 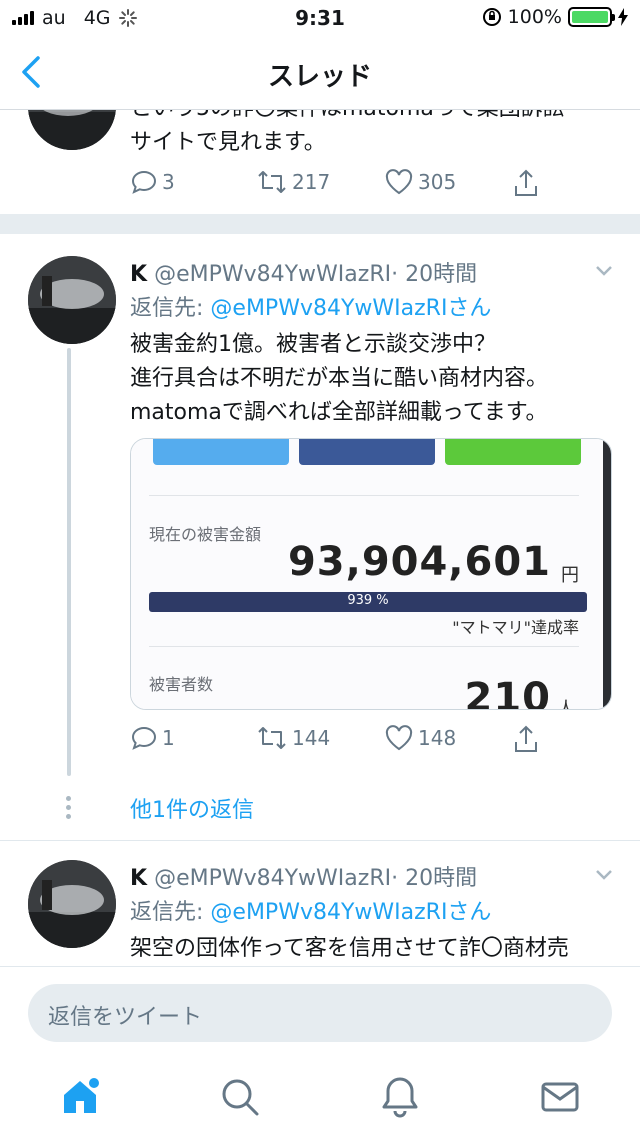 I want to click on reply-count: 1, so click(x=168, y=738).